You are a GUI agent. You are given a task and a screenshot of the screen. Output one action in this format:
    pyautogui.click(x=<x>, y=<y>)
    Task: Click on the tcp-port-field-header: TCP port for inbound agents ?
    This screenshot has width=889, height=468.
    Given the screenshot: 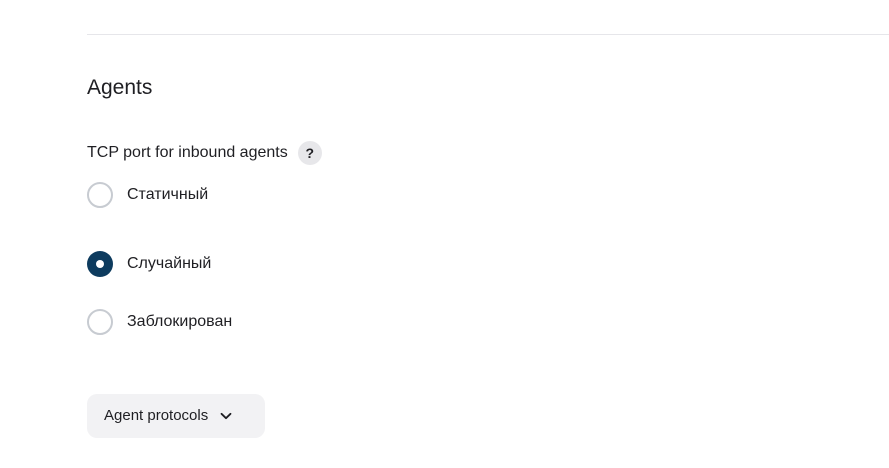 What is the action you would take?
    pyautogui.click(x=204, y=153)
    